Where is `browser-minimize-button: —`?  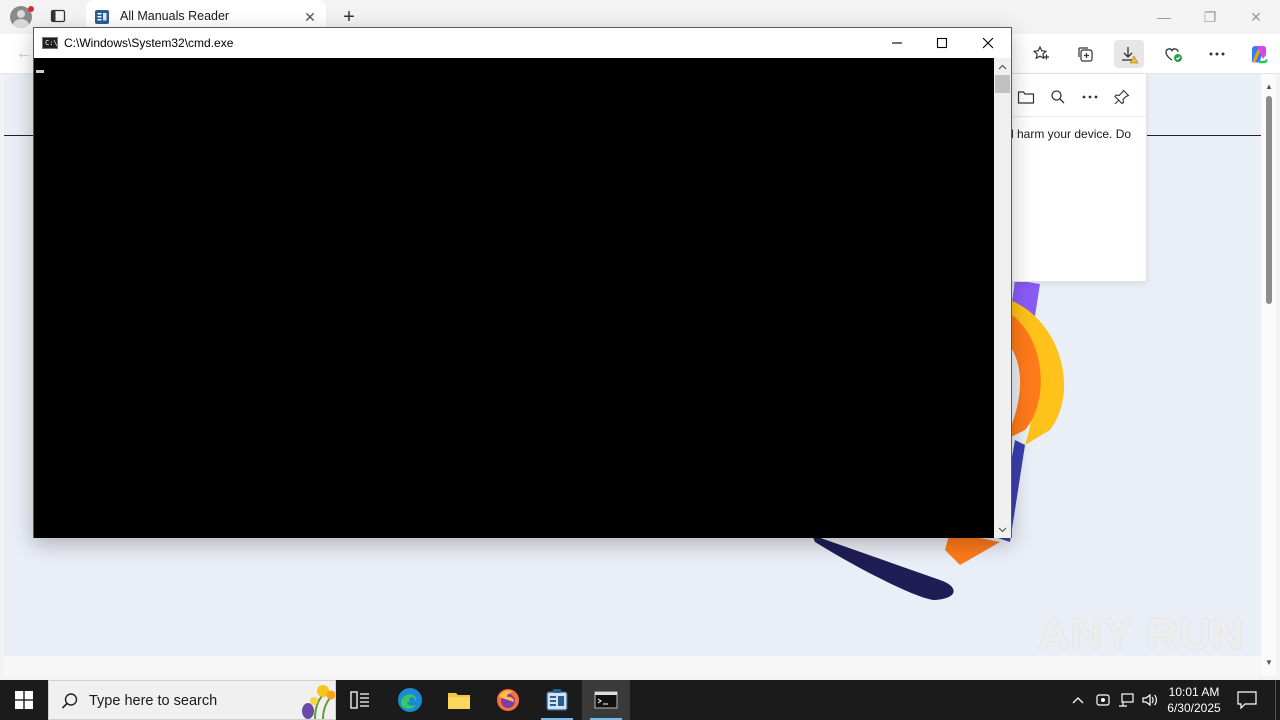
browser-minimize-button: — is located at coordinates (1164, 17).